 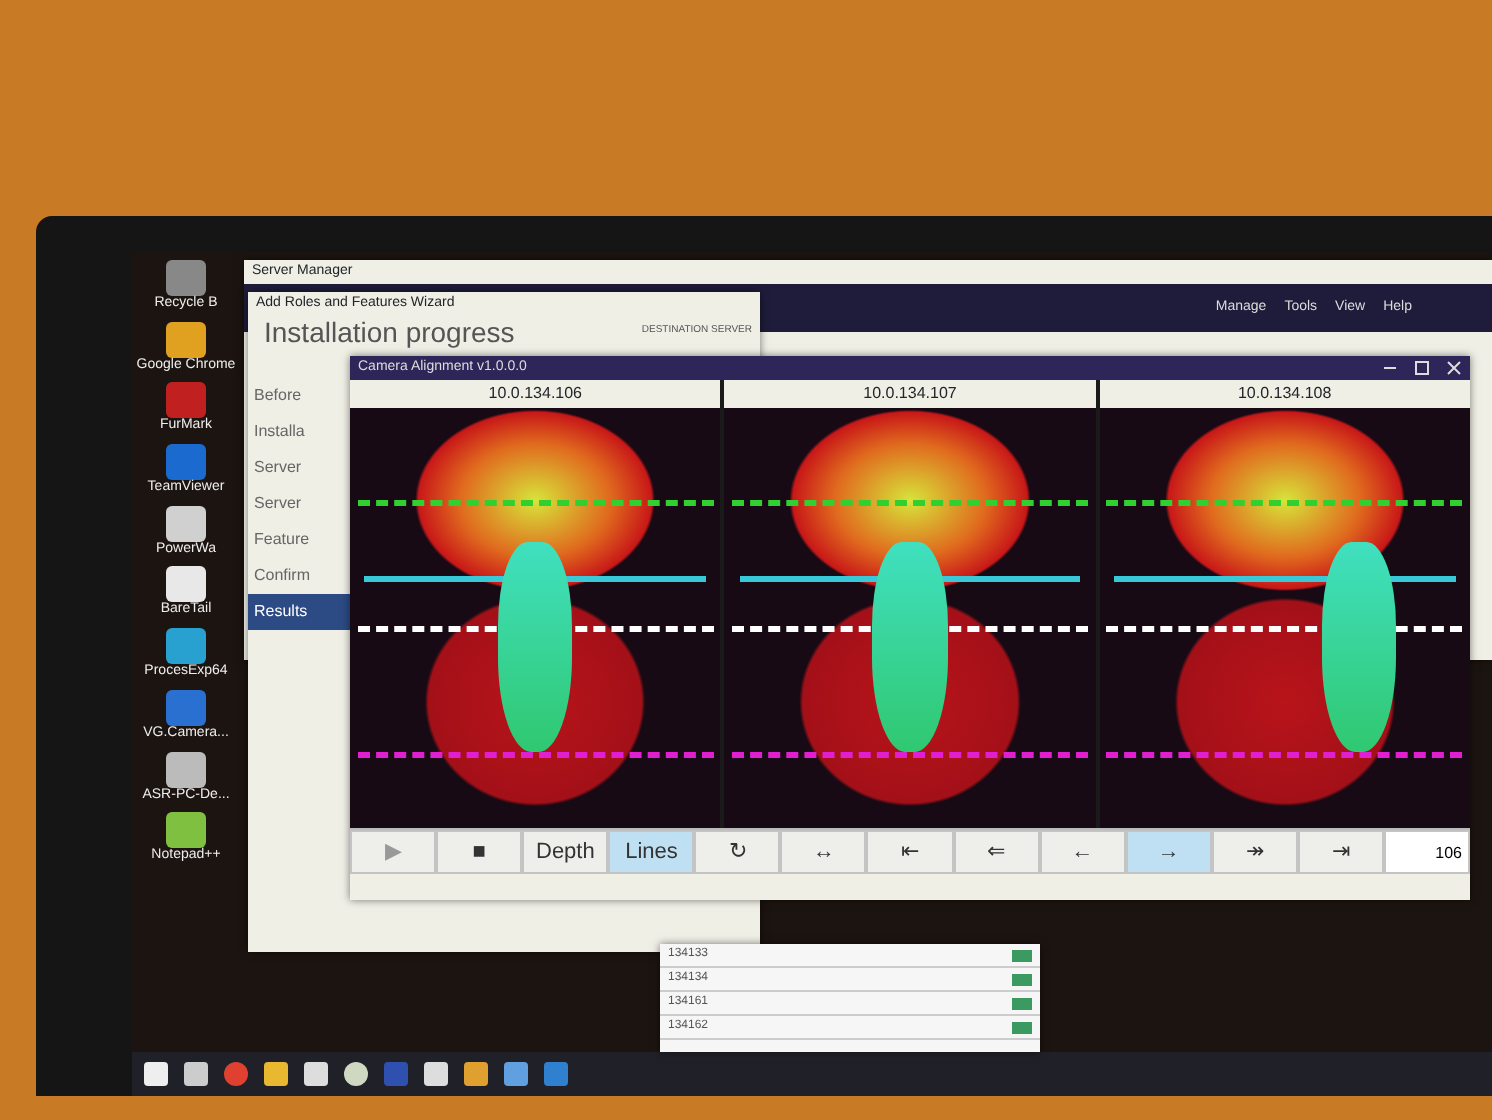 What do you see at coordinates (302, 396) in the screenshot?
I see `wizard-step: Before` at bounding box center [302, 396].